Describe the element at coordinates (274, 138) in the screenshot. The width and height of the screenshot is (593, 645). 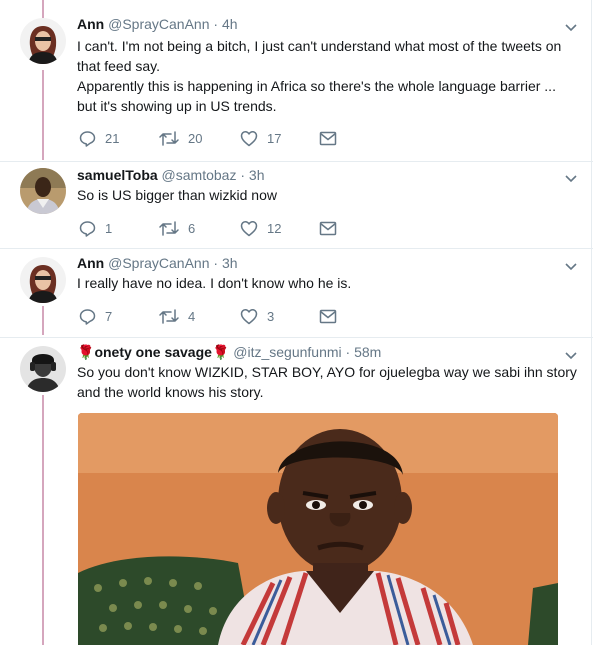
I see `like-count: 17` at that location.